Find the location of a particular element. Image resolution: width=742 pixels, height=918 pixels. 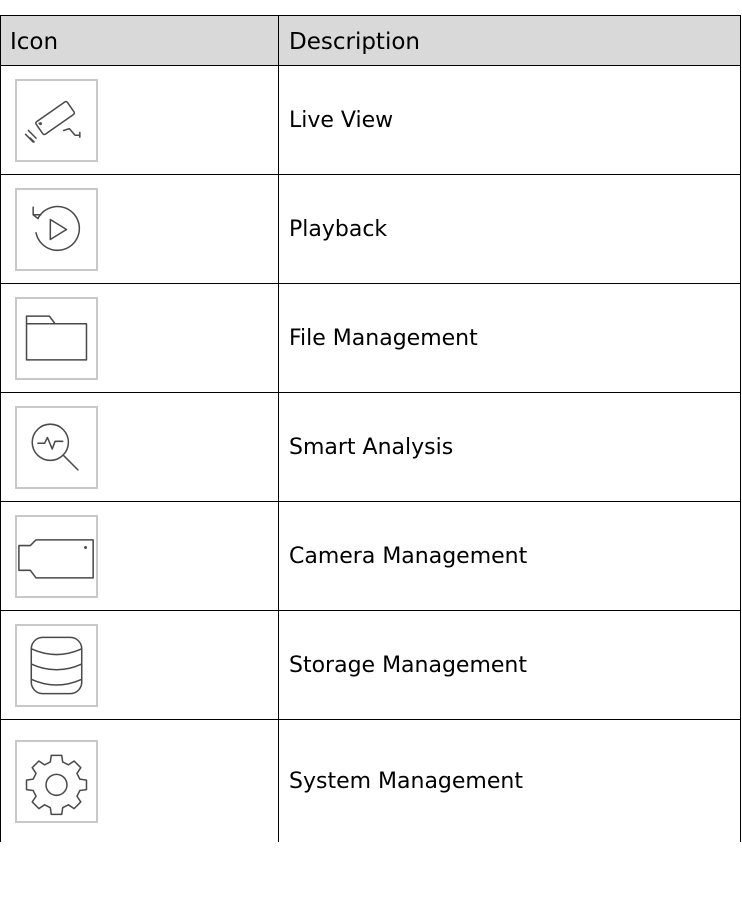

description-cell: Storage Management is located at coordinates (509, 665).